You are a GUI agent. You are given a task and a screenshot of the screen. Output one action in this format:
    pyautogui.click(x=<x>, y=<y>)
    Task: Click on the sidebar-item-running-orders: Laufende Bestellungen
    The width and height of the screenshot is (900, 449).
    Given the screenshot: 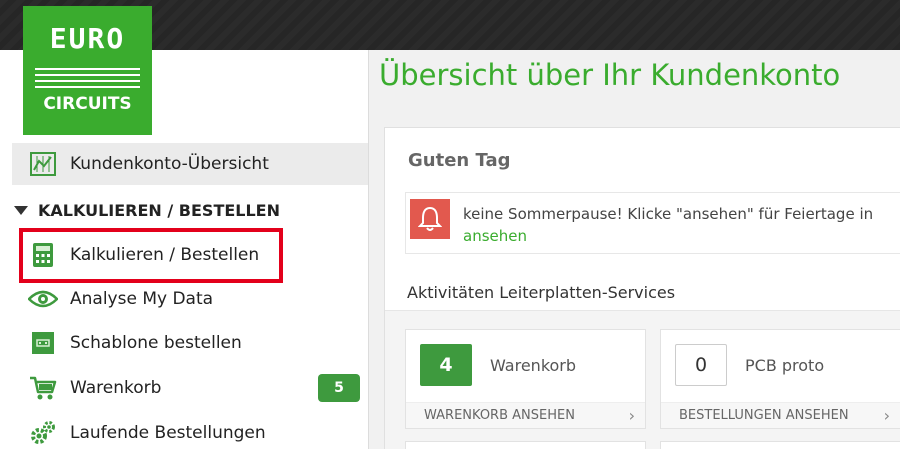 What is the action you would take?
    pyautogui.click(x=190, y=430)
    